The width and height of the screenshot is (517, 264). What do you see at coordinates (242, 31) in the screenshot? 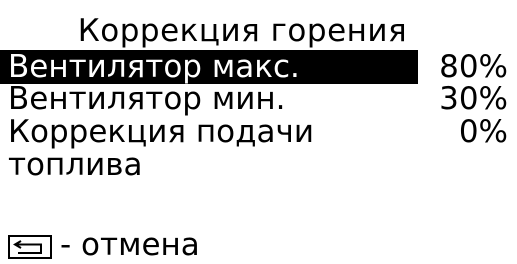
I see `screen-title: Коррекция горения` at bounding box center [242, 31].